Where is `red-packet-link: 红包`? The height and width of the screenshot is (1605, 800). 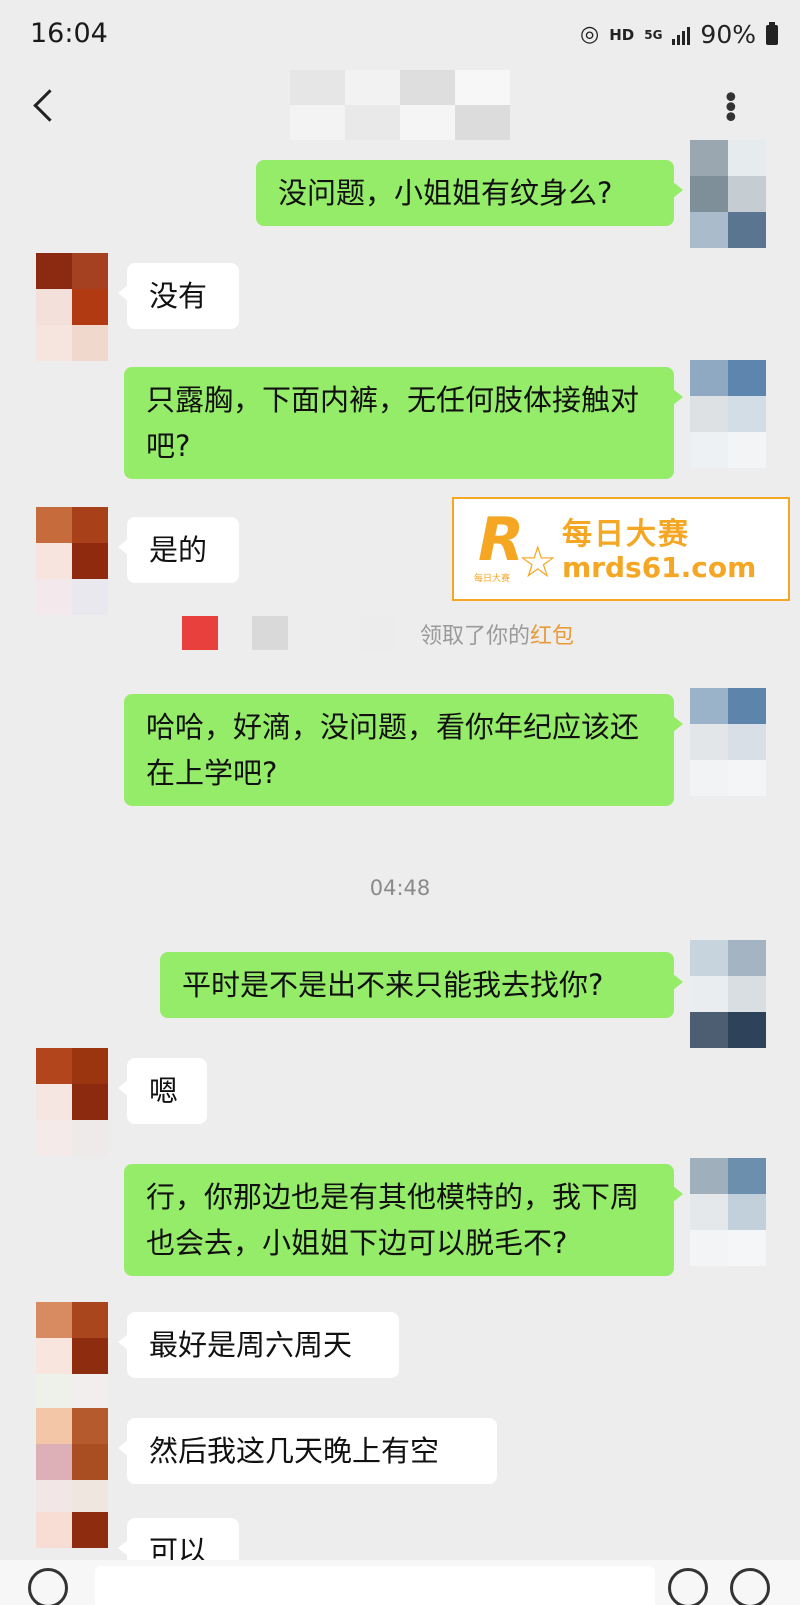 red-packet-link: 红包 is located at coordinates (552, 636).